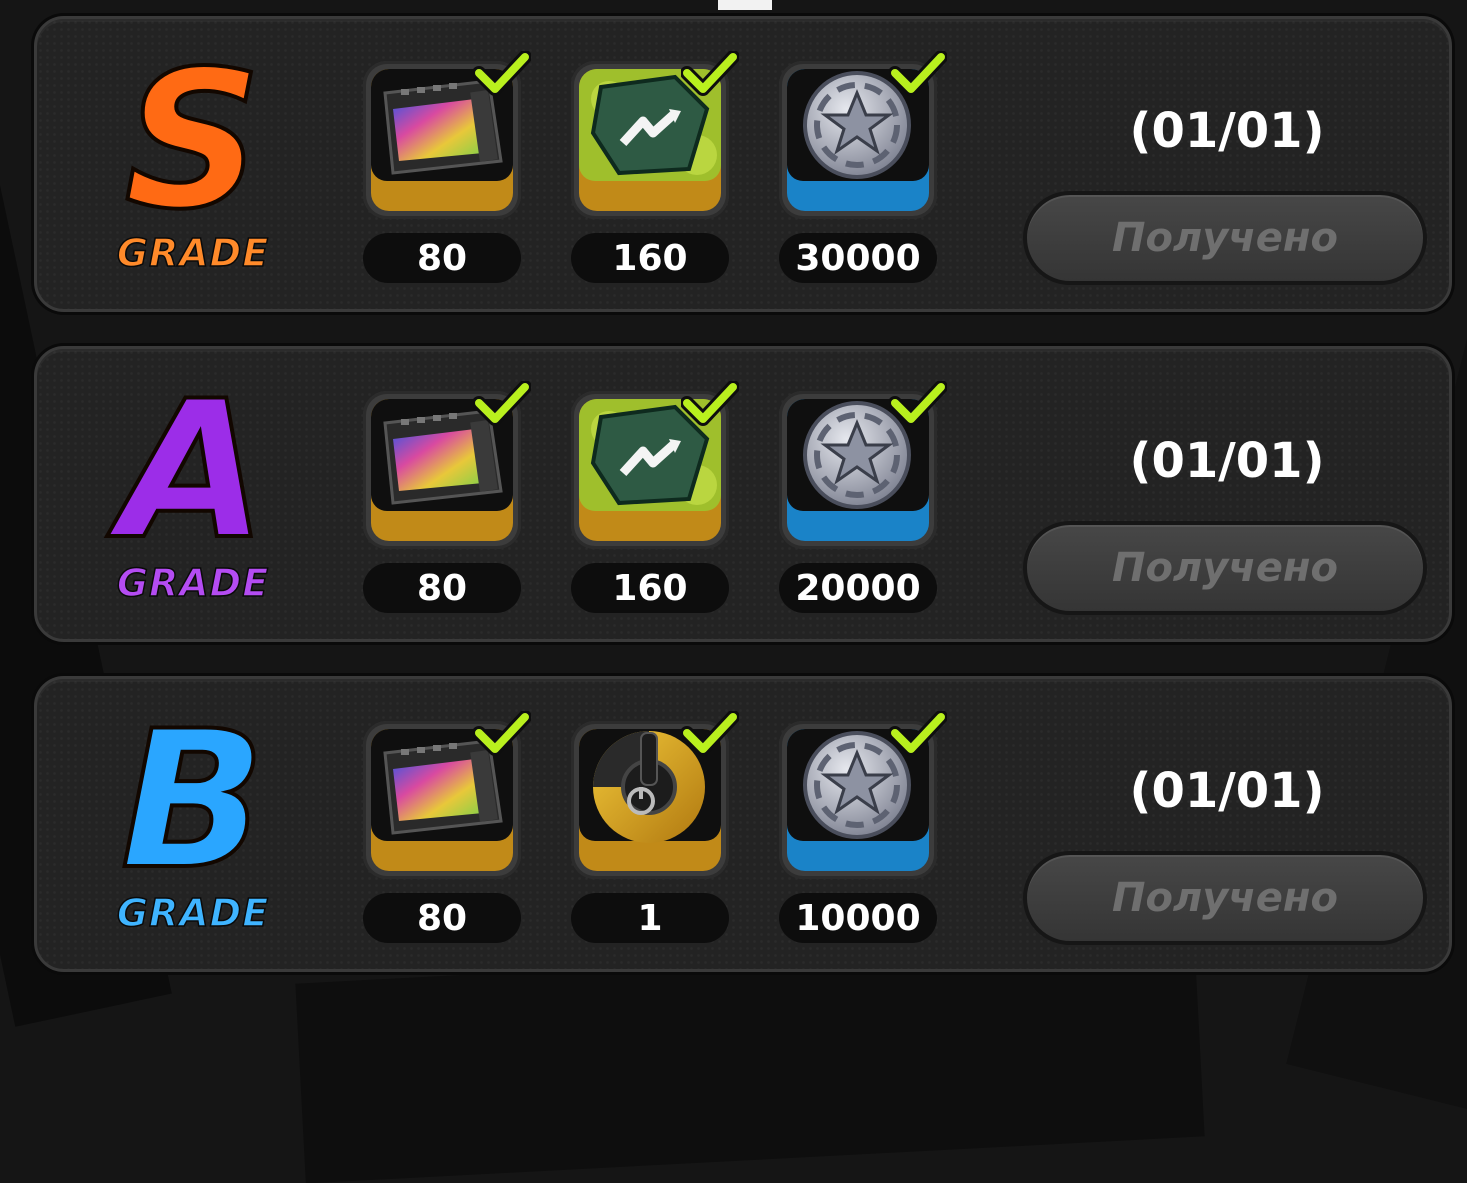 The width and height of the screenshot is (1467, 1183). What do you see at coordinates (858, 588) in the screenshot?
I see `reward-amount: 20000` at bounding box center [858, 588].